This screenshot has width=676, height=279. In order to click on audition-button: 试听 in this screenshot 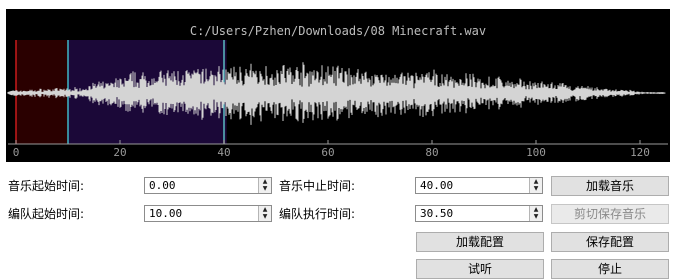, I will do `click(480, 269)`.